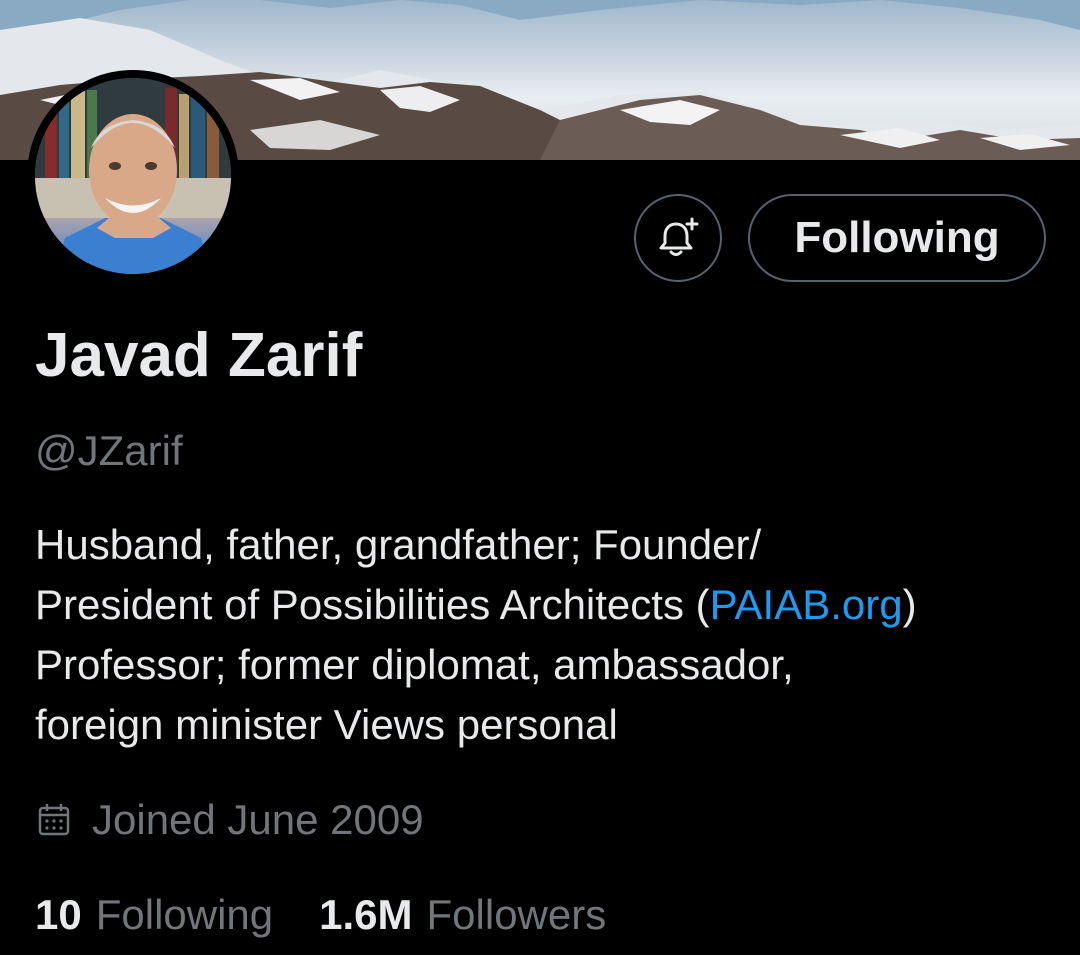 This screenshot has width=1080, height=955. What do you see at coordinates (909, 604) in the screenshot?
I see `bio-line-text: )` at bounding box center [909, 604].